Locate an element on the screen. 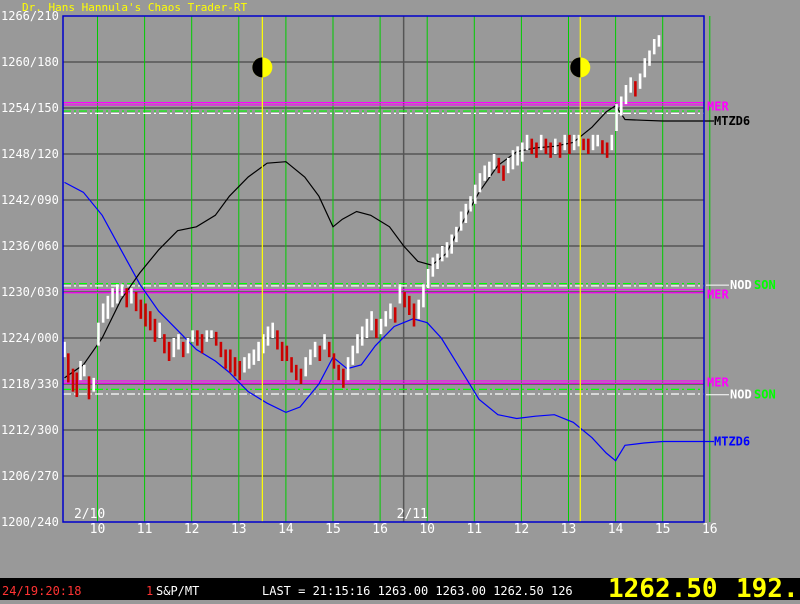 The height and width of the screenshot is (604, 800). date-label: 2/10 is located at coordinates (89, 514).